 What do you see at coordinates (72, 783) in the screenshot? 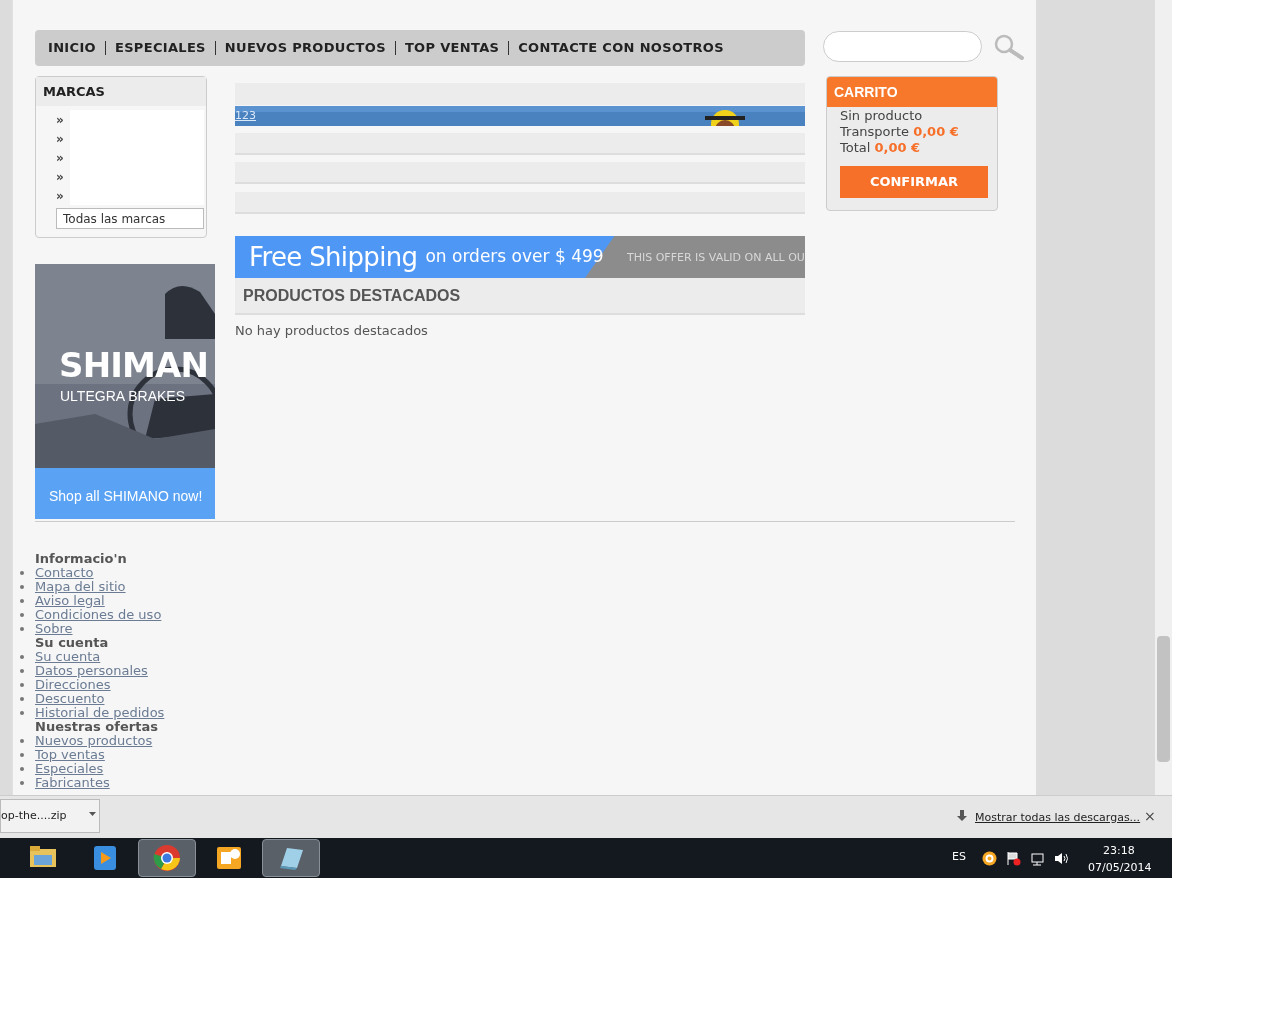
I see `footer-link: Fabricantes` at bounding box center [72, 783].